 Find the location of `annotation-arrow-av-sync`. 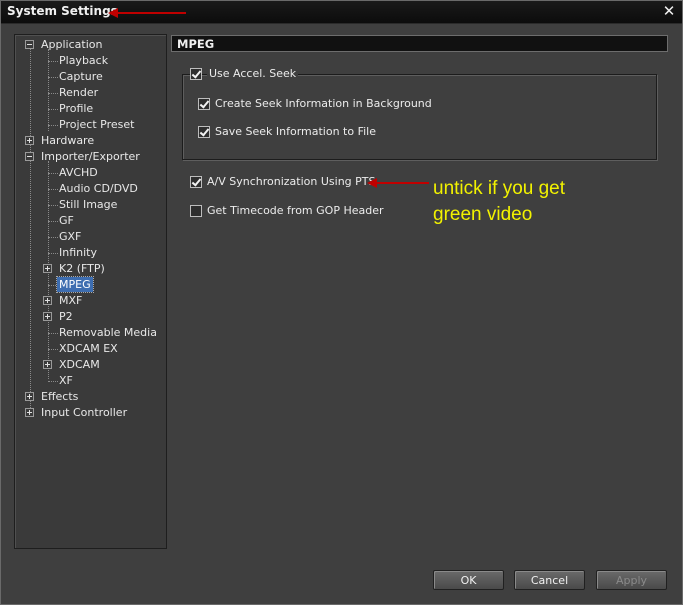

annotation-arrow-av-sync is located at coordinates (398, 183).